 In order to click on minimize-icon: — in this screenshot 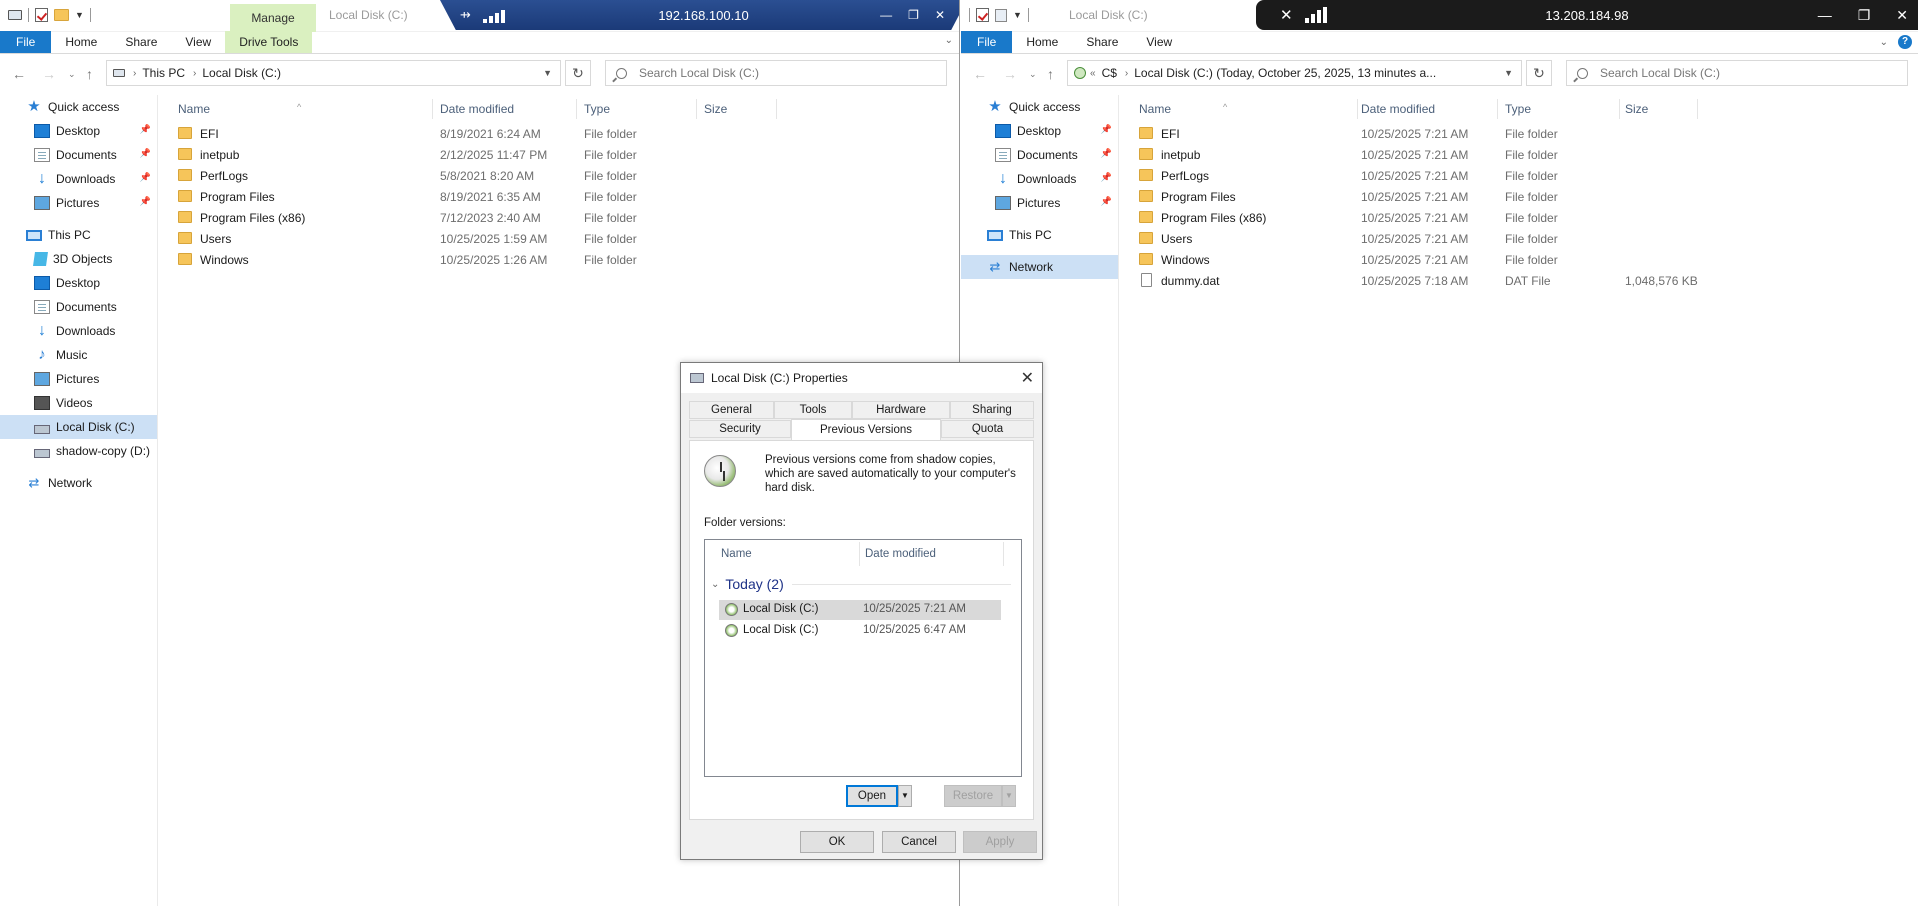, I will do `click(1825, 15)`.